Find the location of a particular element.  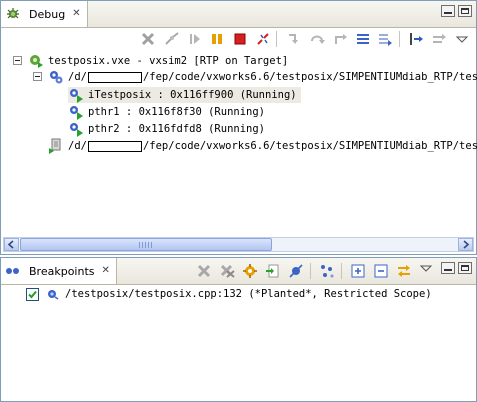

breakpoints-tab: Breakpoints ✕ is located at coordinates (59, 271).